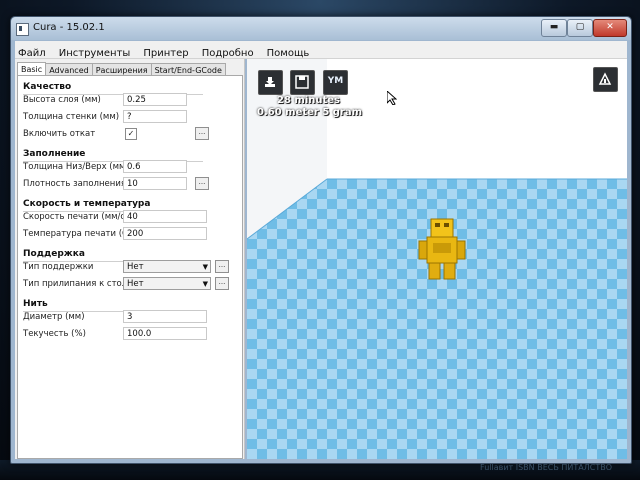  What do you see at coordinates (132, 255) in the screenshot?
I see `section-support: Поддержка` at bounding box center [132, 255].